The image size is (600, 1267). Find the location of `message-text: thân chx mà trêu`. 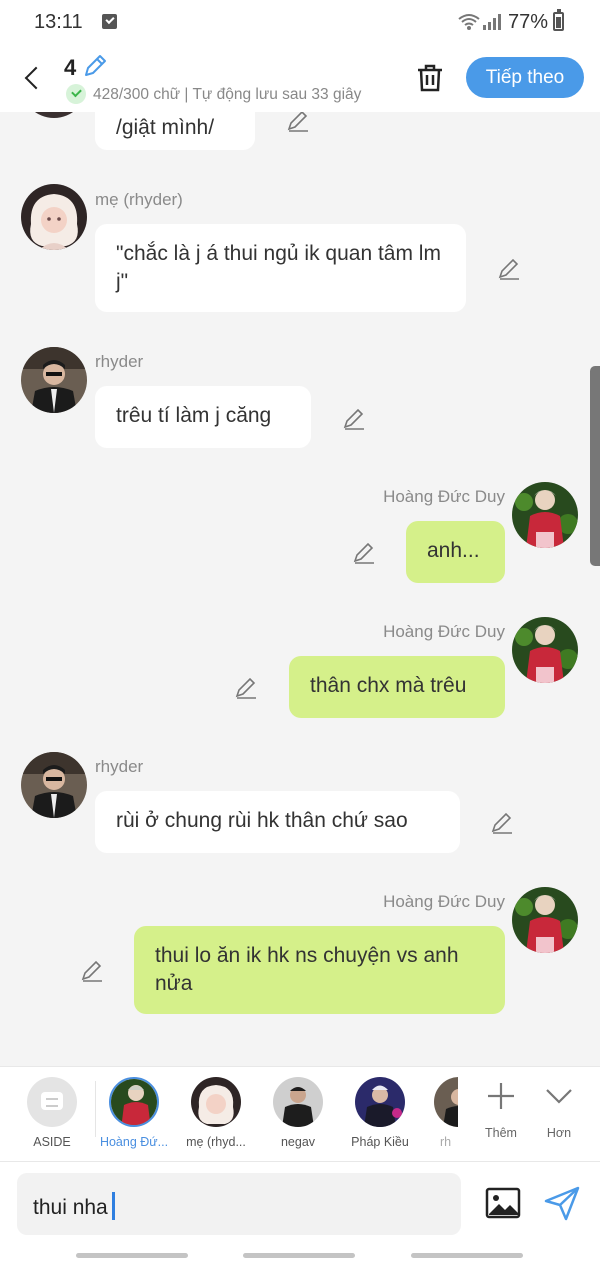

message-text: thân chx mà trêu is located at coordinates (388, 685).